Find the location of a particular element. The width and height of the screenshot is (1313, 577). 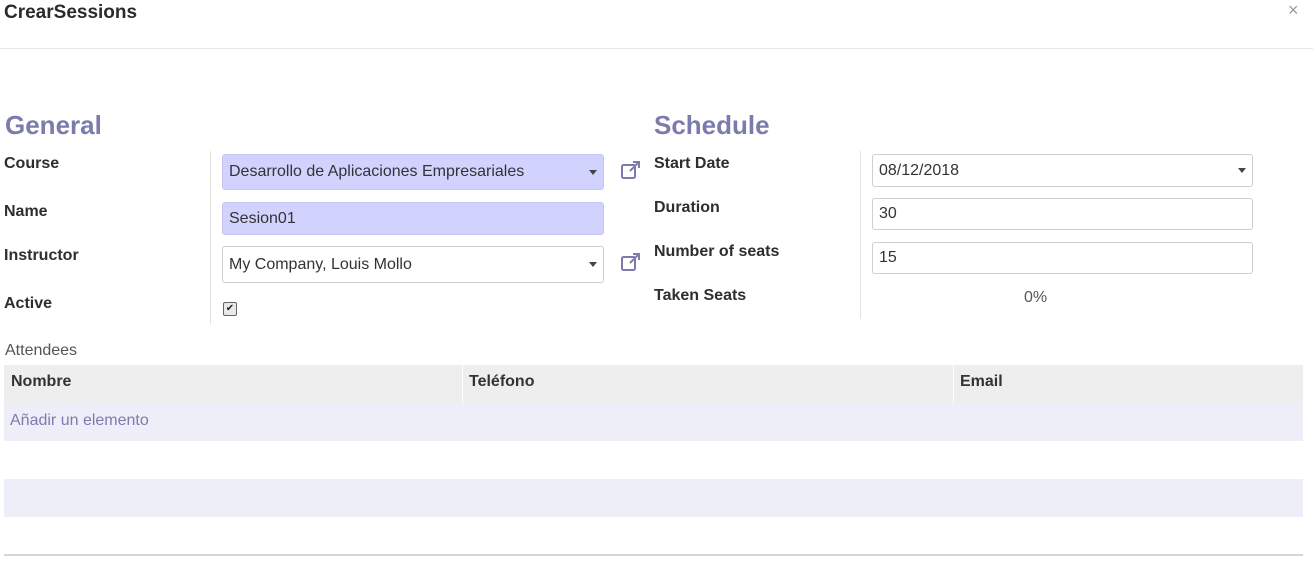

taken-seats-value: 0% is located at coordinates (1036, 297).